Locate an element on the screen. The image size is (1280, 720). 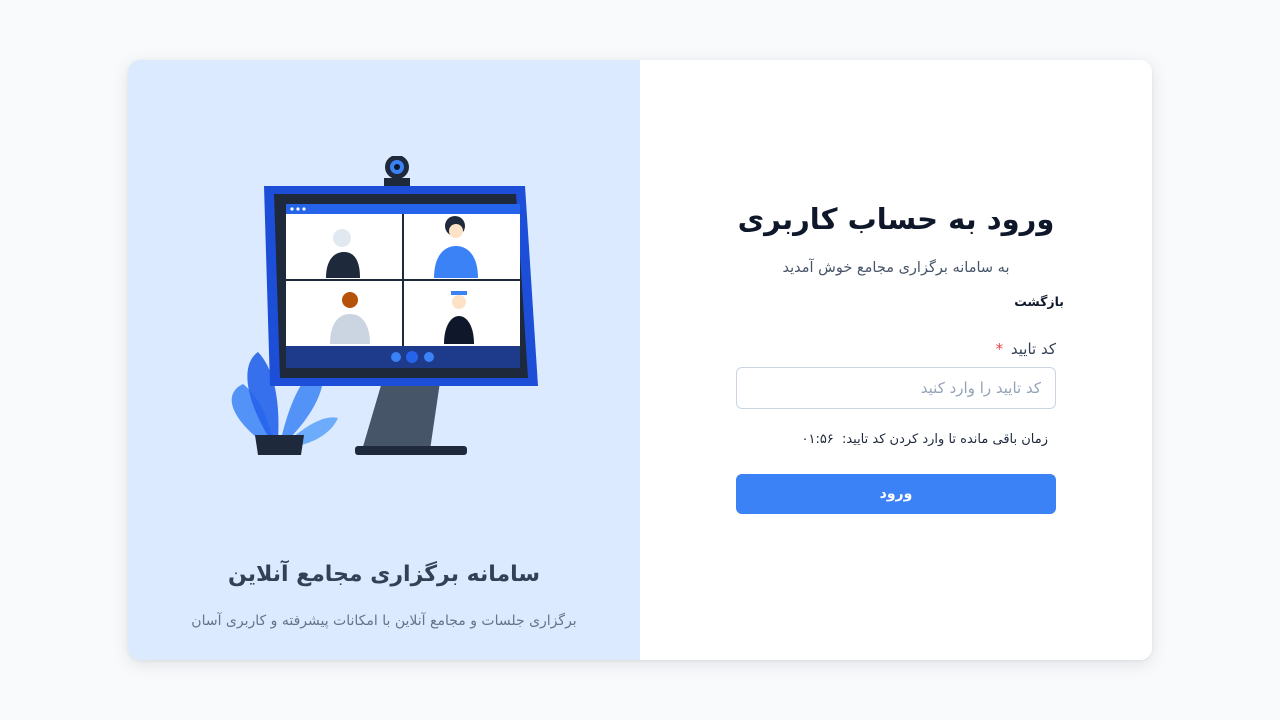
code-label-text: کد تایید is located at coordinates (1033, 349).